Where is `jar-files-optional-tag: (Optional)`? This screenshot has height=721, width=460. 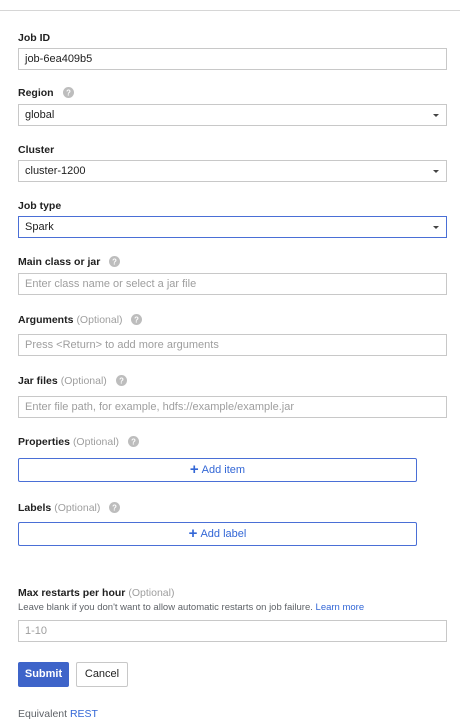
jar-files-optional-tag: (Optional) is located at coordinates (83, 381).